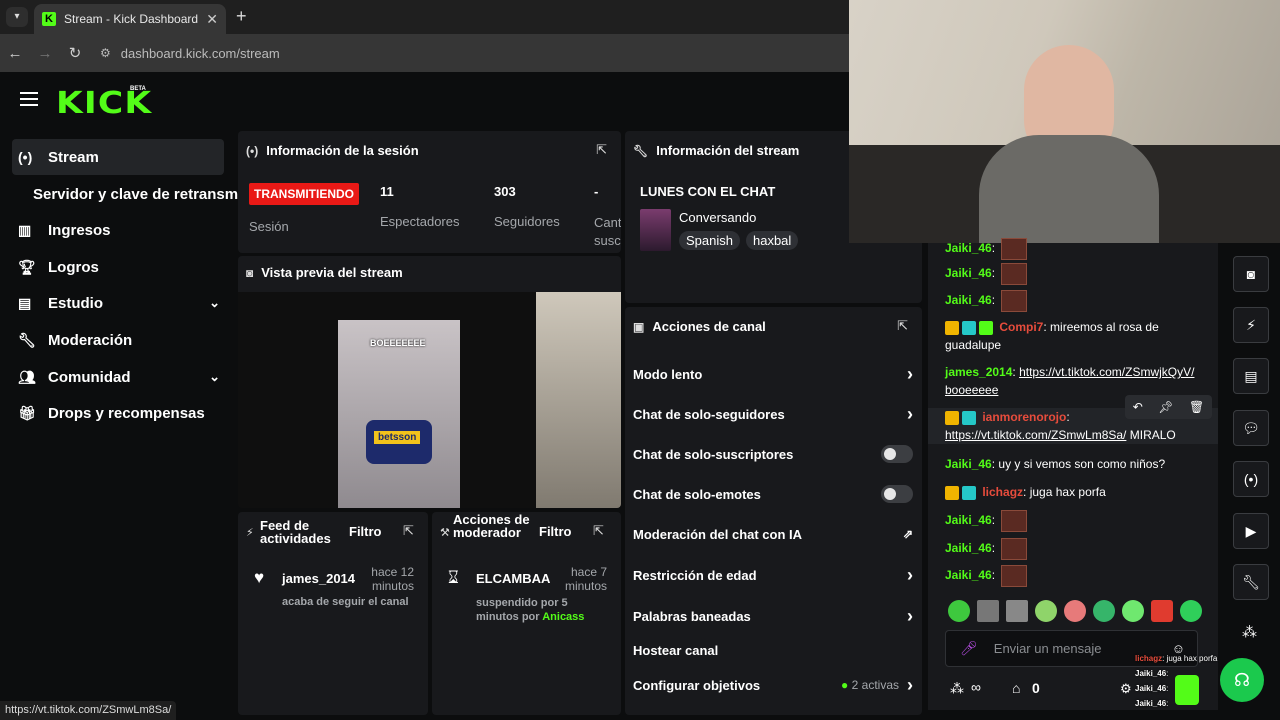  What do you see at coordinates (773, 575) in the screenshot?
I see `action-age-restriction: Restricción de edad ›` at bounding box center [773, 575].